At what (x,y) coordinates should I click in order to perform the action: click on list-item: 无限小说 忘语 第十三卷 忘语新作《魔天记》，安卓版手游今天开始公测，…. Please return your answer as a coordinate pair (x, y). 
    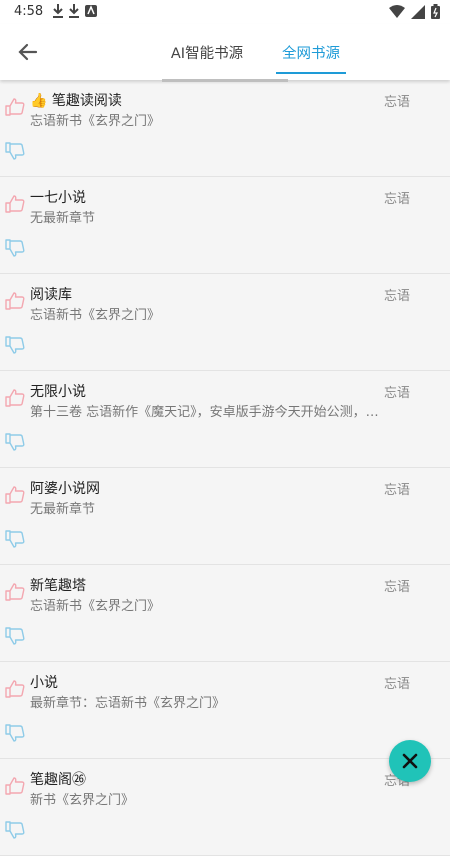
    Looking at the image, I should click on (225, 419).